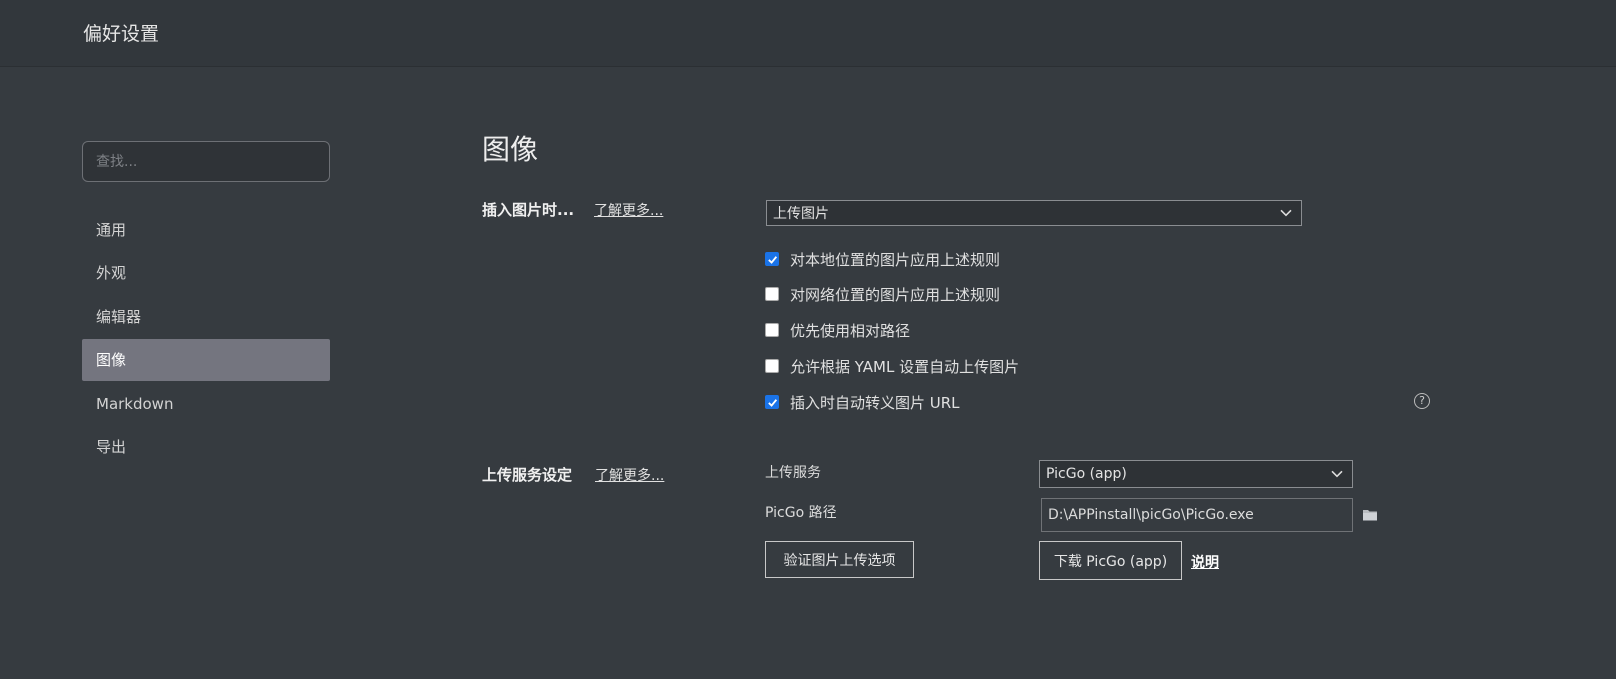  I want to click on option-yaml-upload: 允许根据 YAML 设置自动上传图片, so click(892, 366).